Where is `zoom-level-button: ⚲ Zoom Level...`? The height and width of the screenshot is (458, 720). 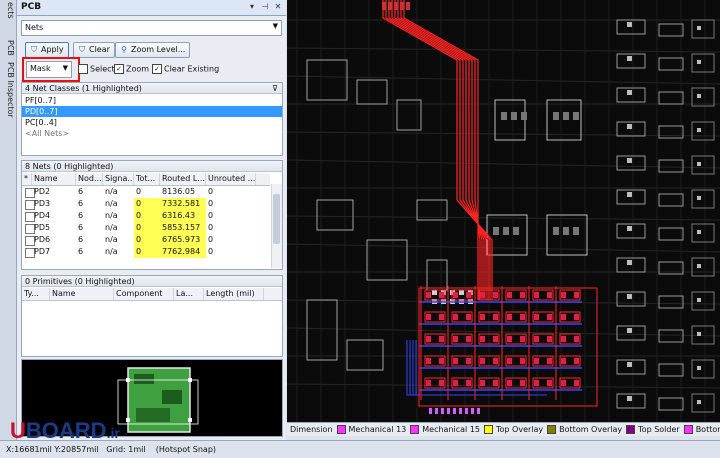
zoom-level-button: ⚲ Zoom Level... is located at coordinates (153, 50).